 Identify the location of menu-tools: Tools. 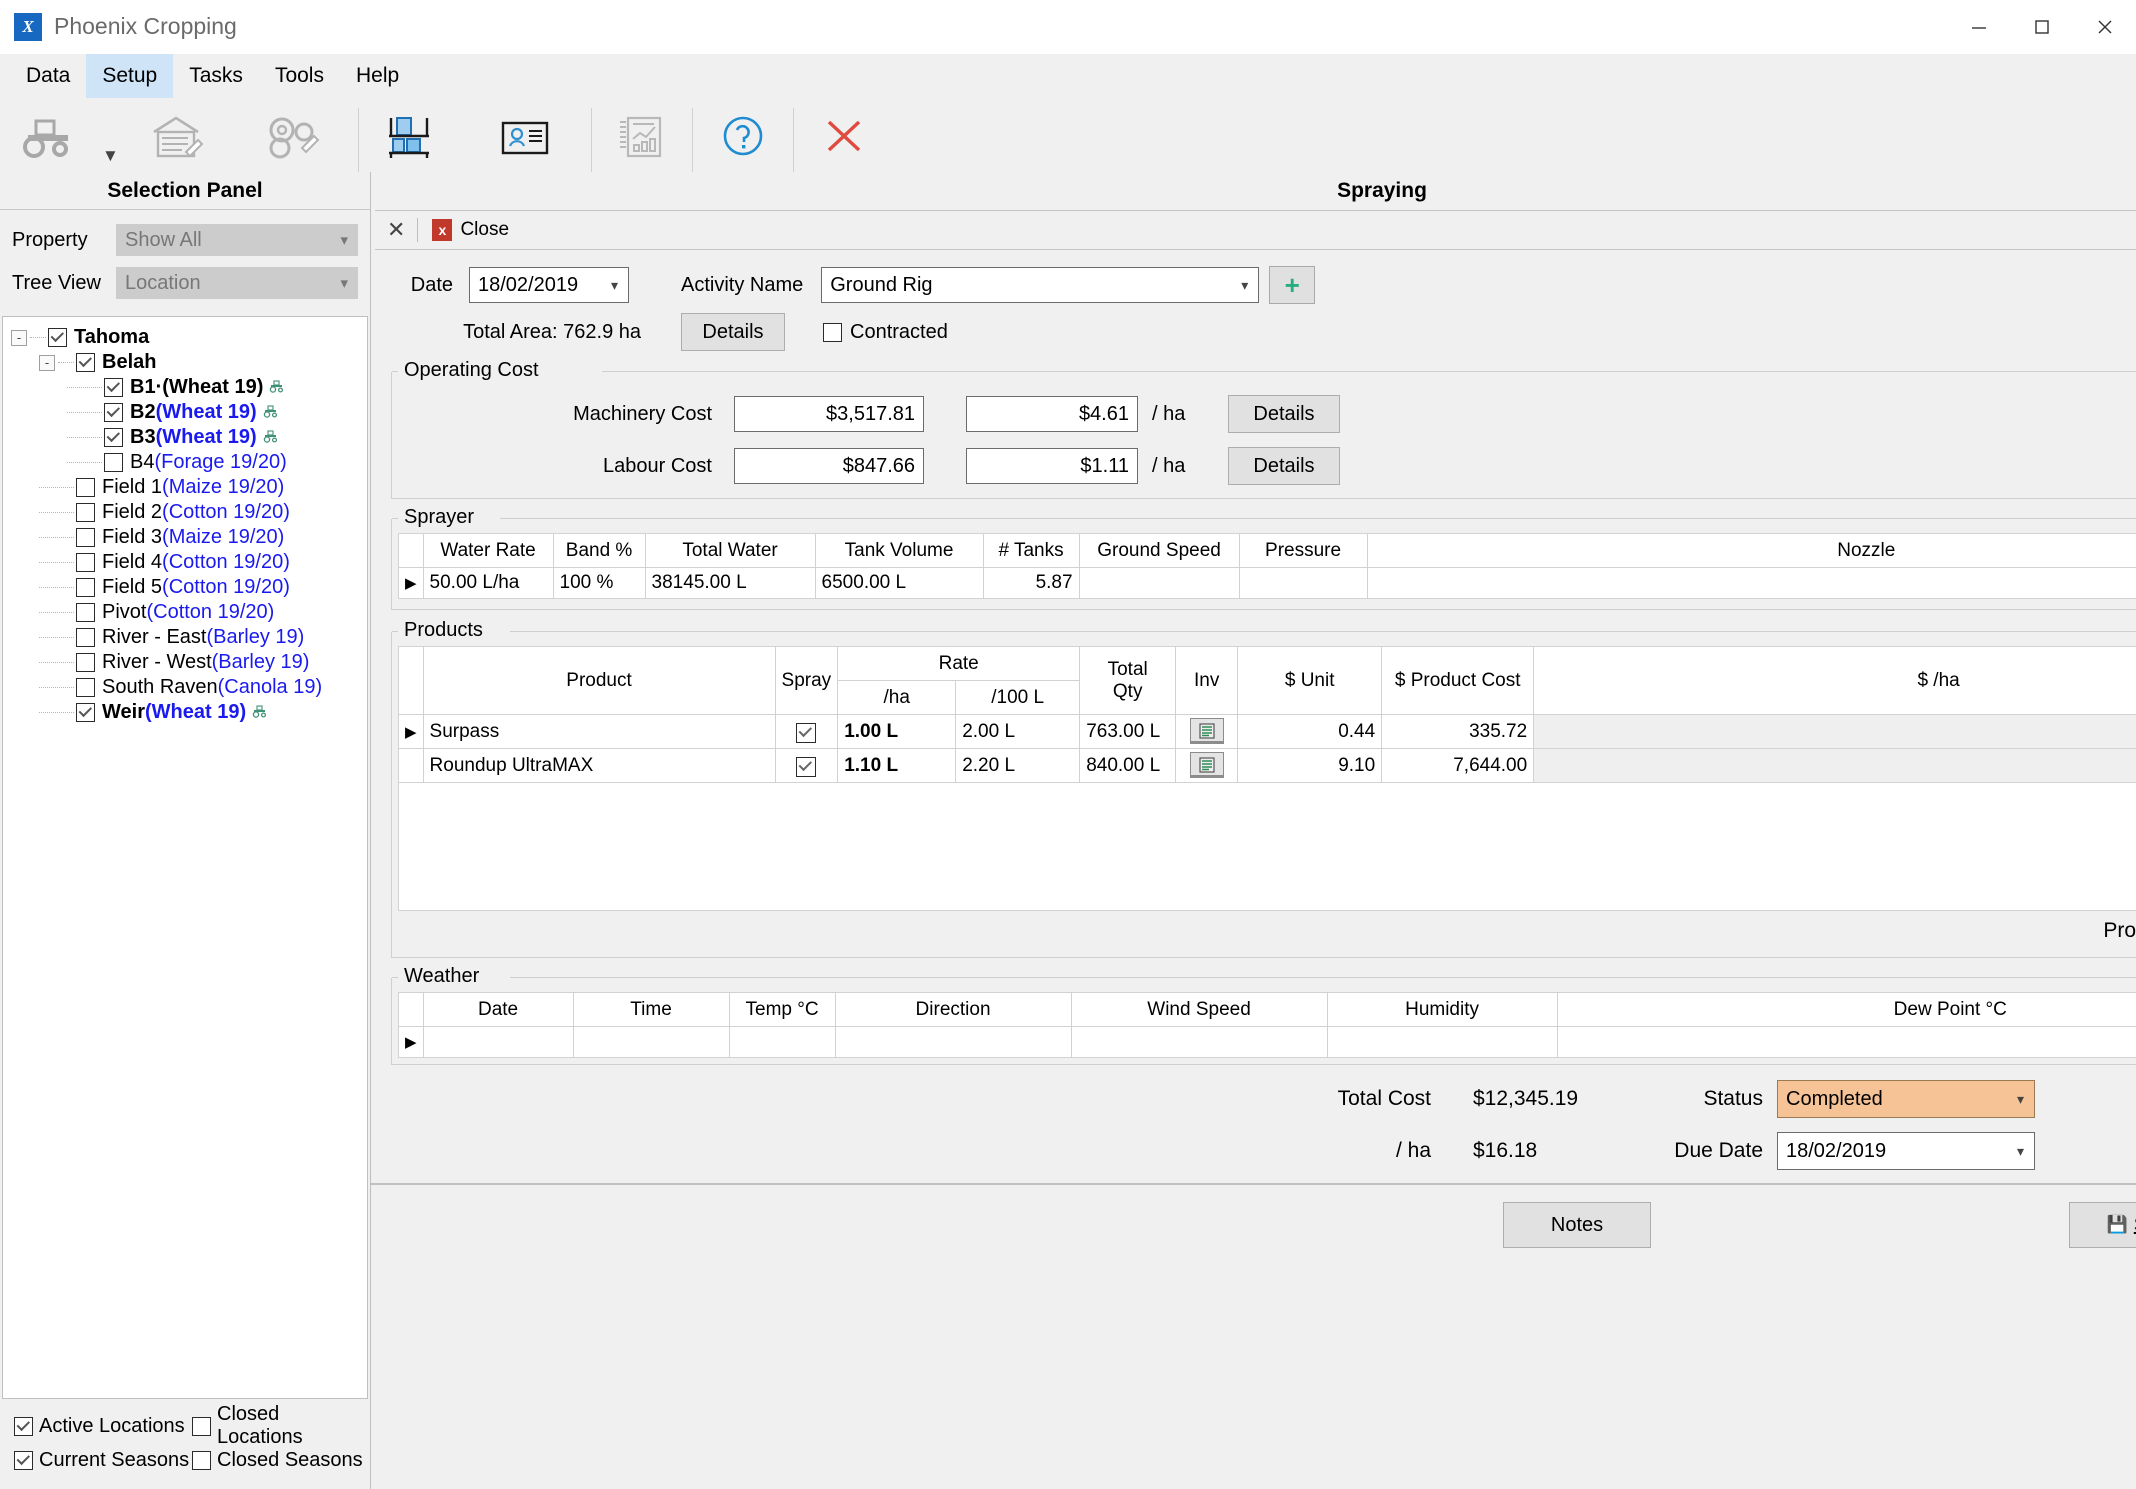
(299, 76).